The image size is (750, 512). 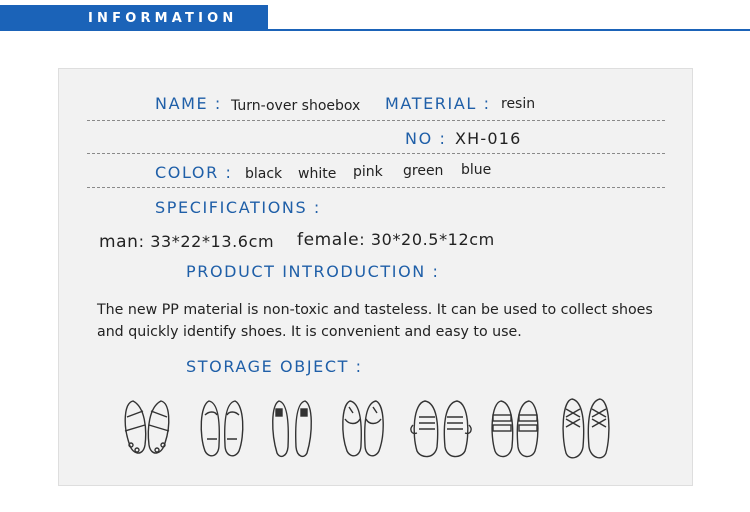 What do you see at coordinates (375, 16) in the screenshot?
I see `section-header: INFORMATION` at bounding box center [375, 16].